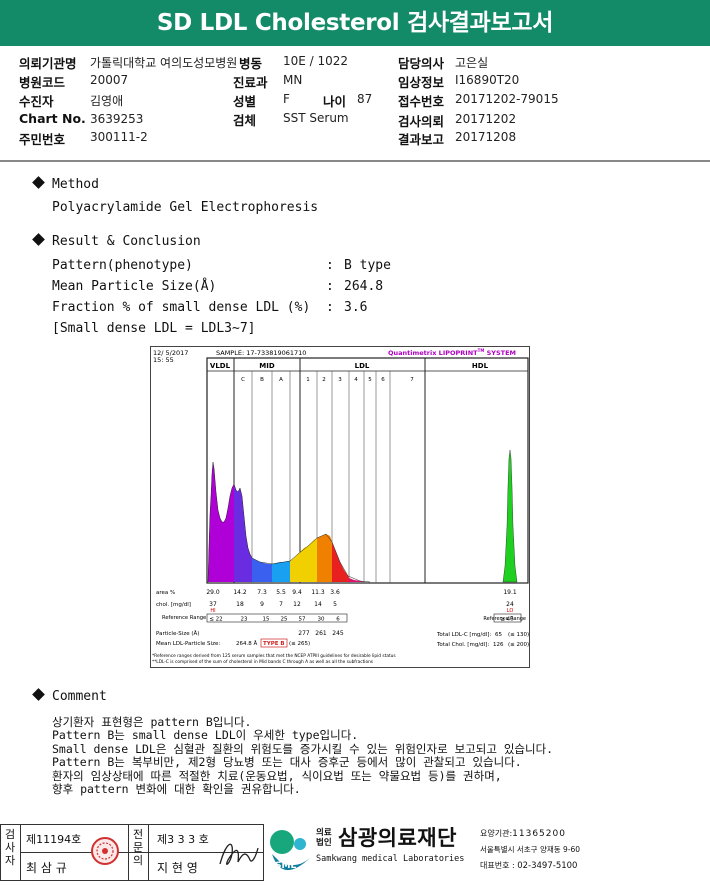  What do you see at coordinates (284, 620) in the screenshot?
I see `ref-value: 25` at bounding box center [284, 620].